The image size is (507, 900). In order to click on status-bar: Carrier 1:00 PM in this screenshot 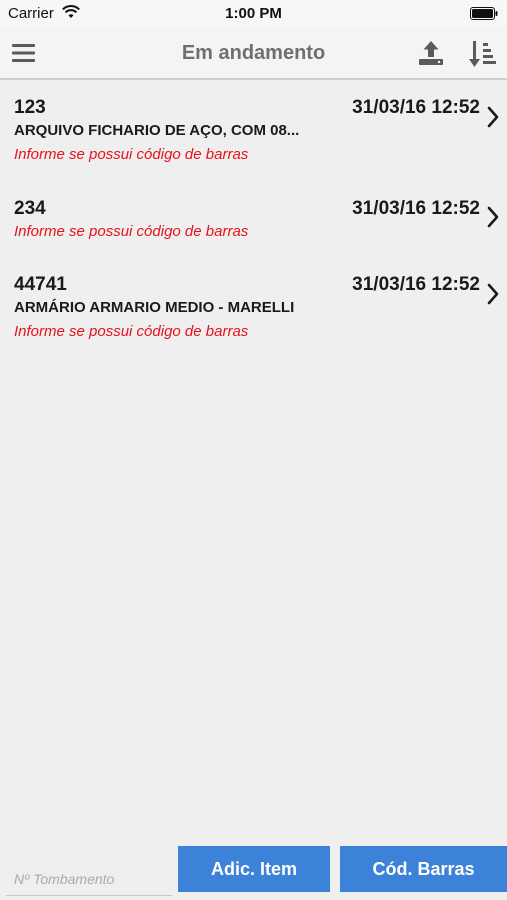, I will do `click(253, 14)`.